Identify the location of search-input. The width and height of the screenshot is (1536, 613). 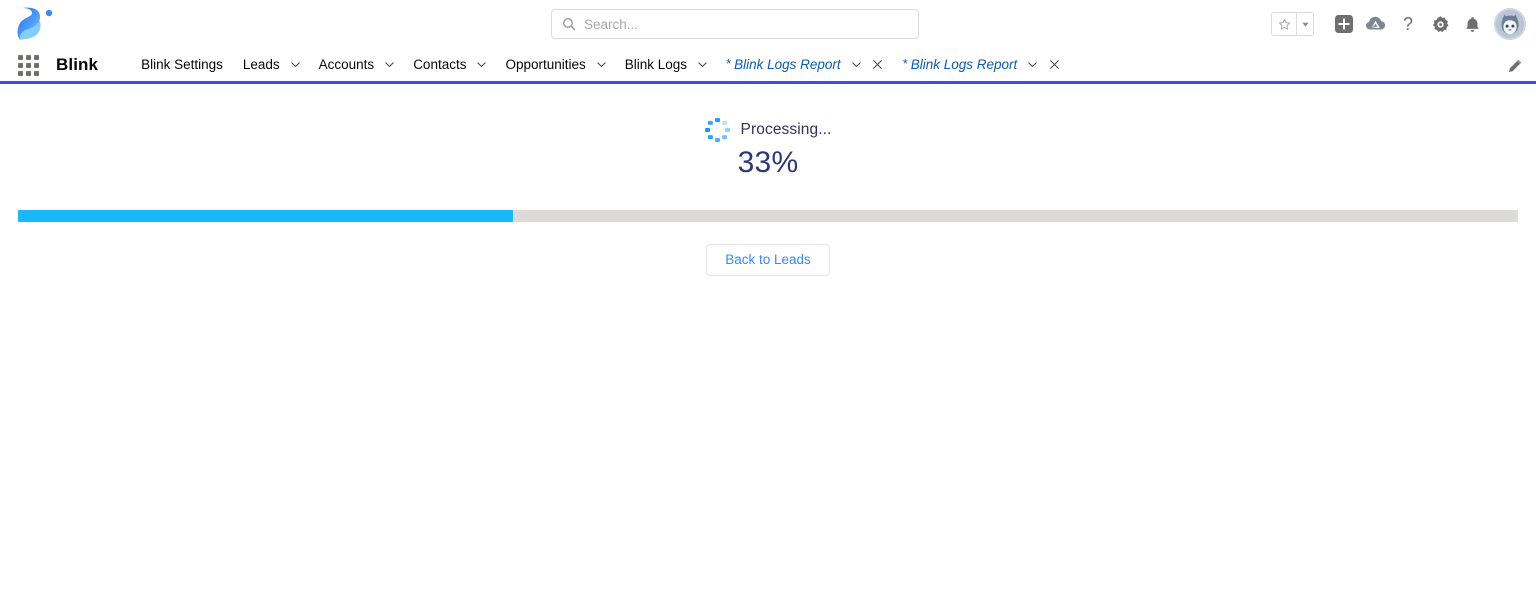
(746, 24).